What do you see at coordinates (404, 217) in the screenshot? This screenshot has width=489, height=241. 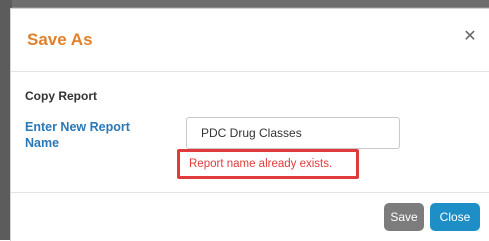 I see `save-button: Save` at bounding box center [404, 217].